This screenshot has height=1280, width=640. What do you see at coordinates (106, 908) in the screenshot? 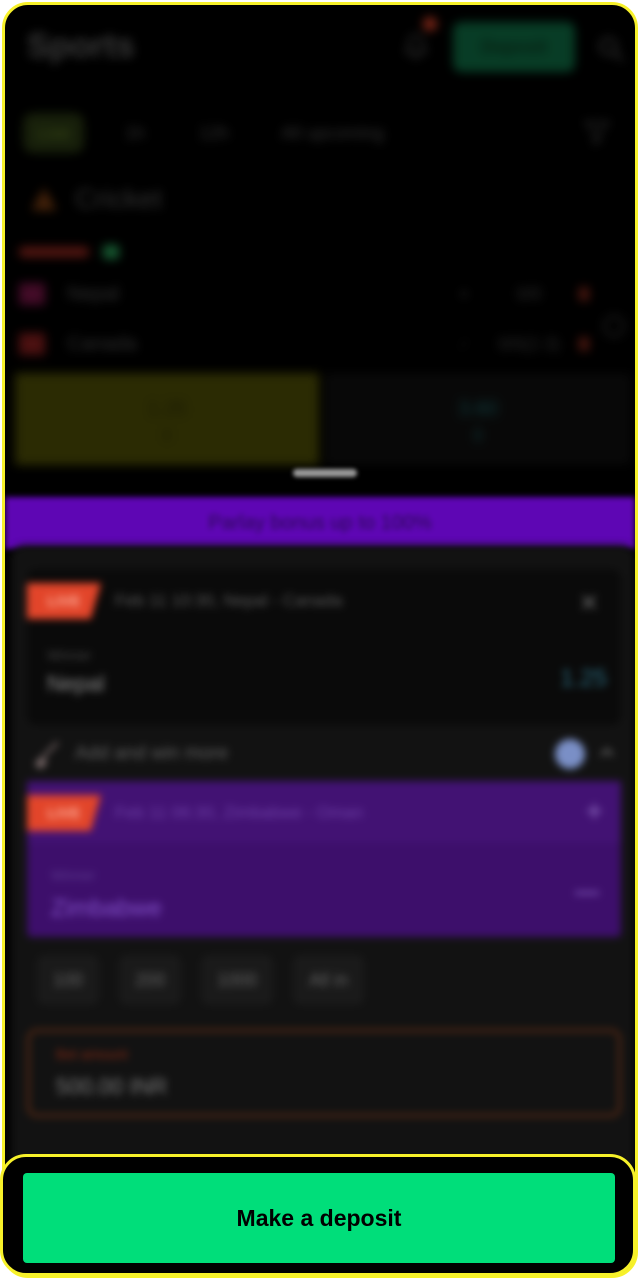
I see `outcome-label: Zimbabwe` at bounding box center [106, 908].